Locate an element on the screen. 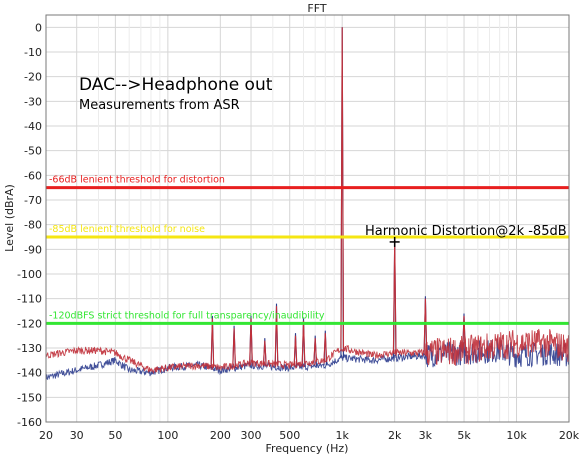  x-tick-label: 20k is located at coordinates (569, 435).